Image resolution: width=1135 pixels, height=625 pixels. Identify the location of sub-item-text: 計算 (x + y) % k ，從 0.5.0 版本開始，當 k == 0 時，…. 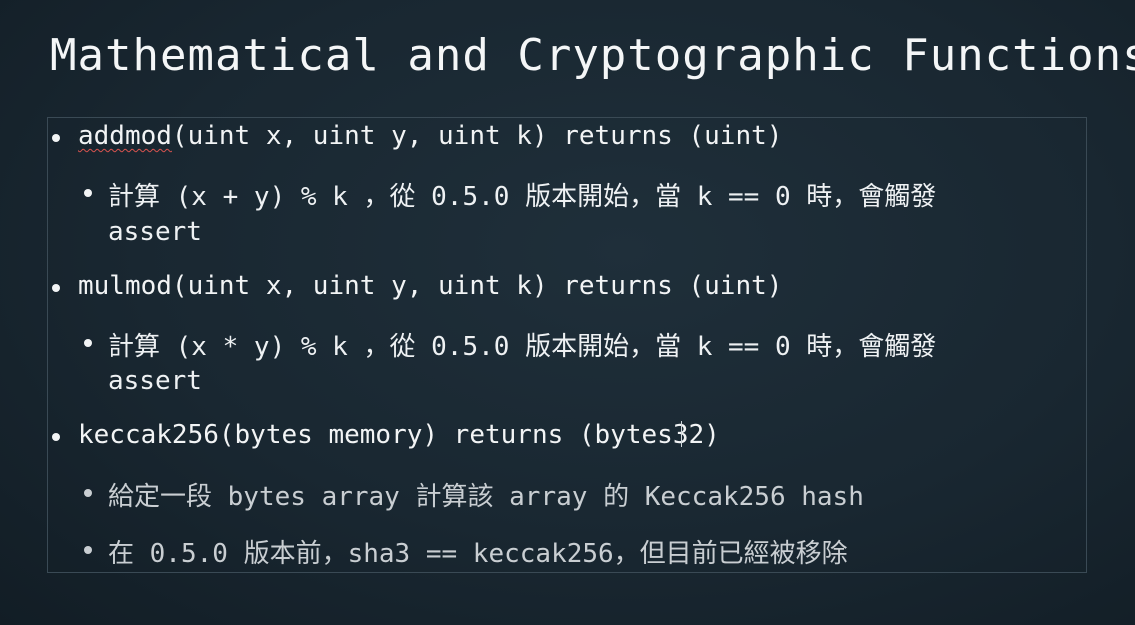
(522, 197).